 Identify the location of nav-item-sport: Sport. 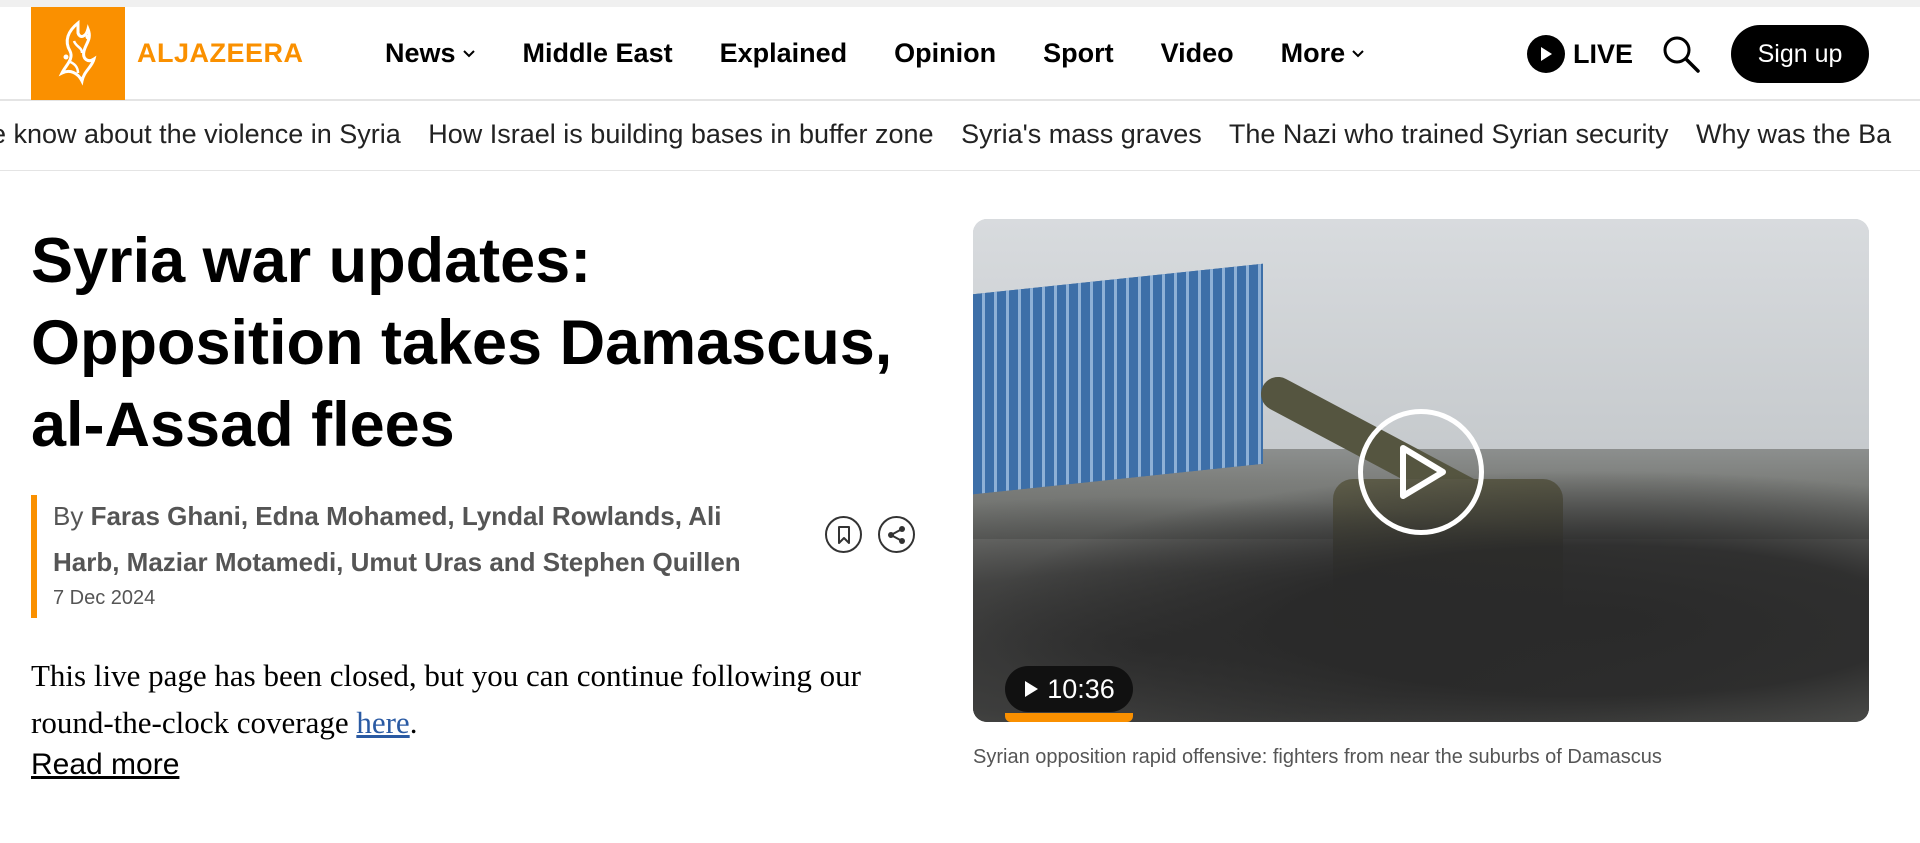
(1078, 53).